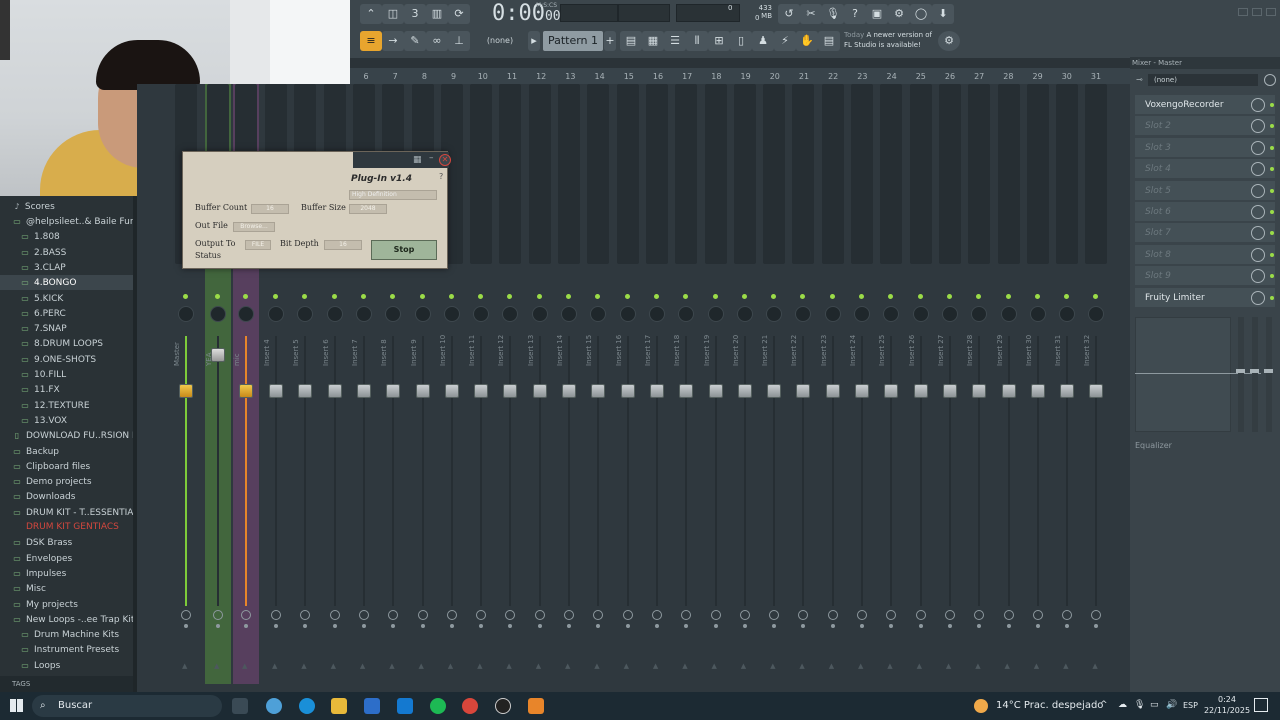  What do you see at coordinates (789, 14) in the screenshot?
I see `undo-icon: ↺` at bounding box center [789, 14].